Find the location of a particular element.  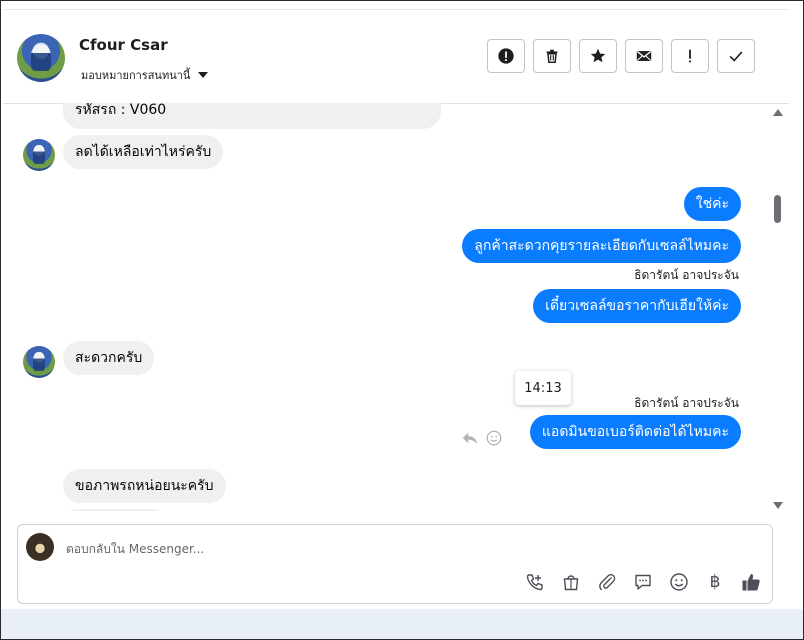

message-text: ลดได้เหลือเท่าไหร่ครับ is located at coordinates (143, 152).